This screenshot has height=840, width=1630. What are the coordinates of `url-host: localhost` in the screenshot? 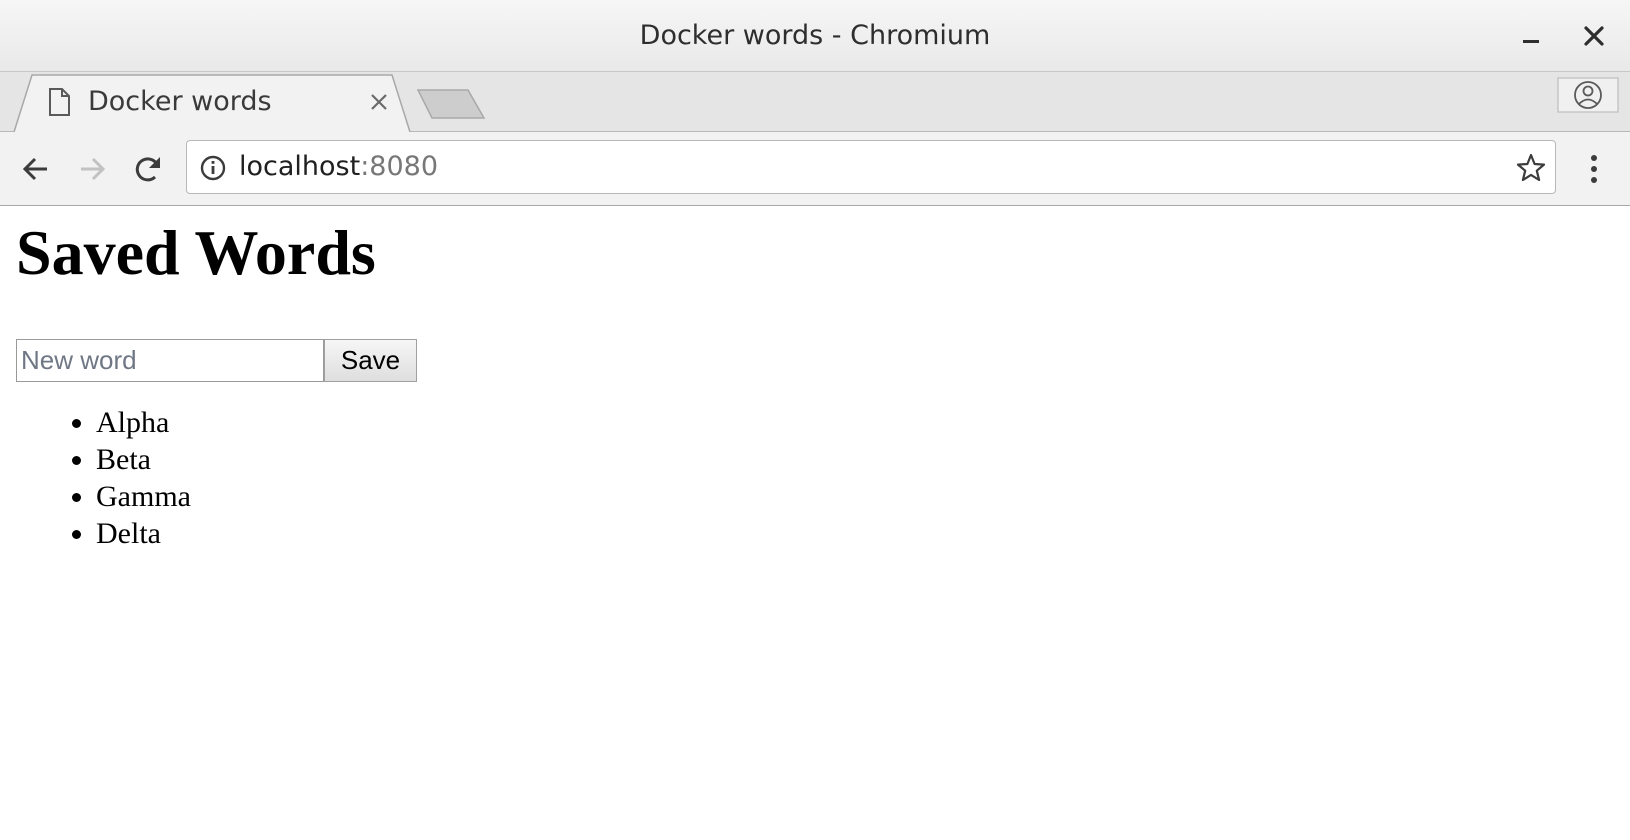 It's located at (300, 166).